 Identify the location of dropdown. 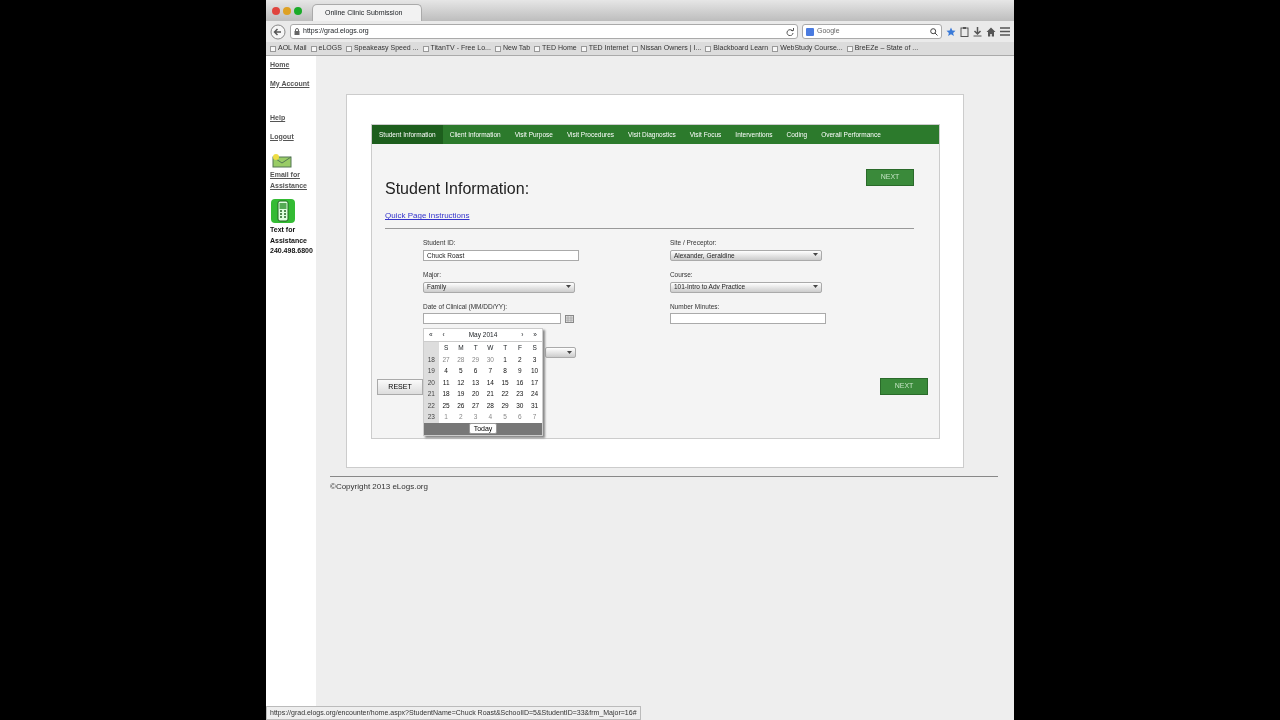
(560, 352).